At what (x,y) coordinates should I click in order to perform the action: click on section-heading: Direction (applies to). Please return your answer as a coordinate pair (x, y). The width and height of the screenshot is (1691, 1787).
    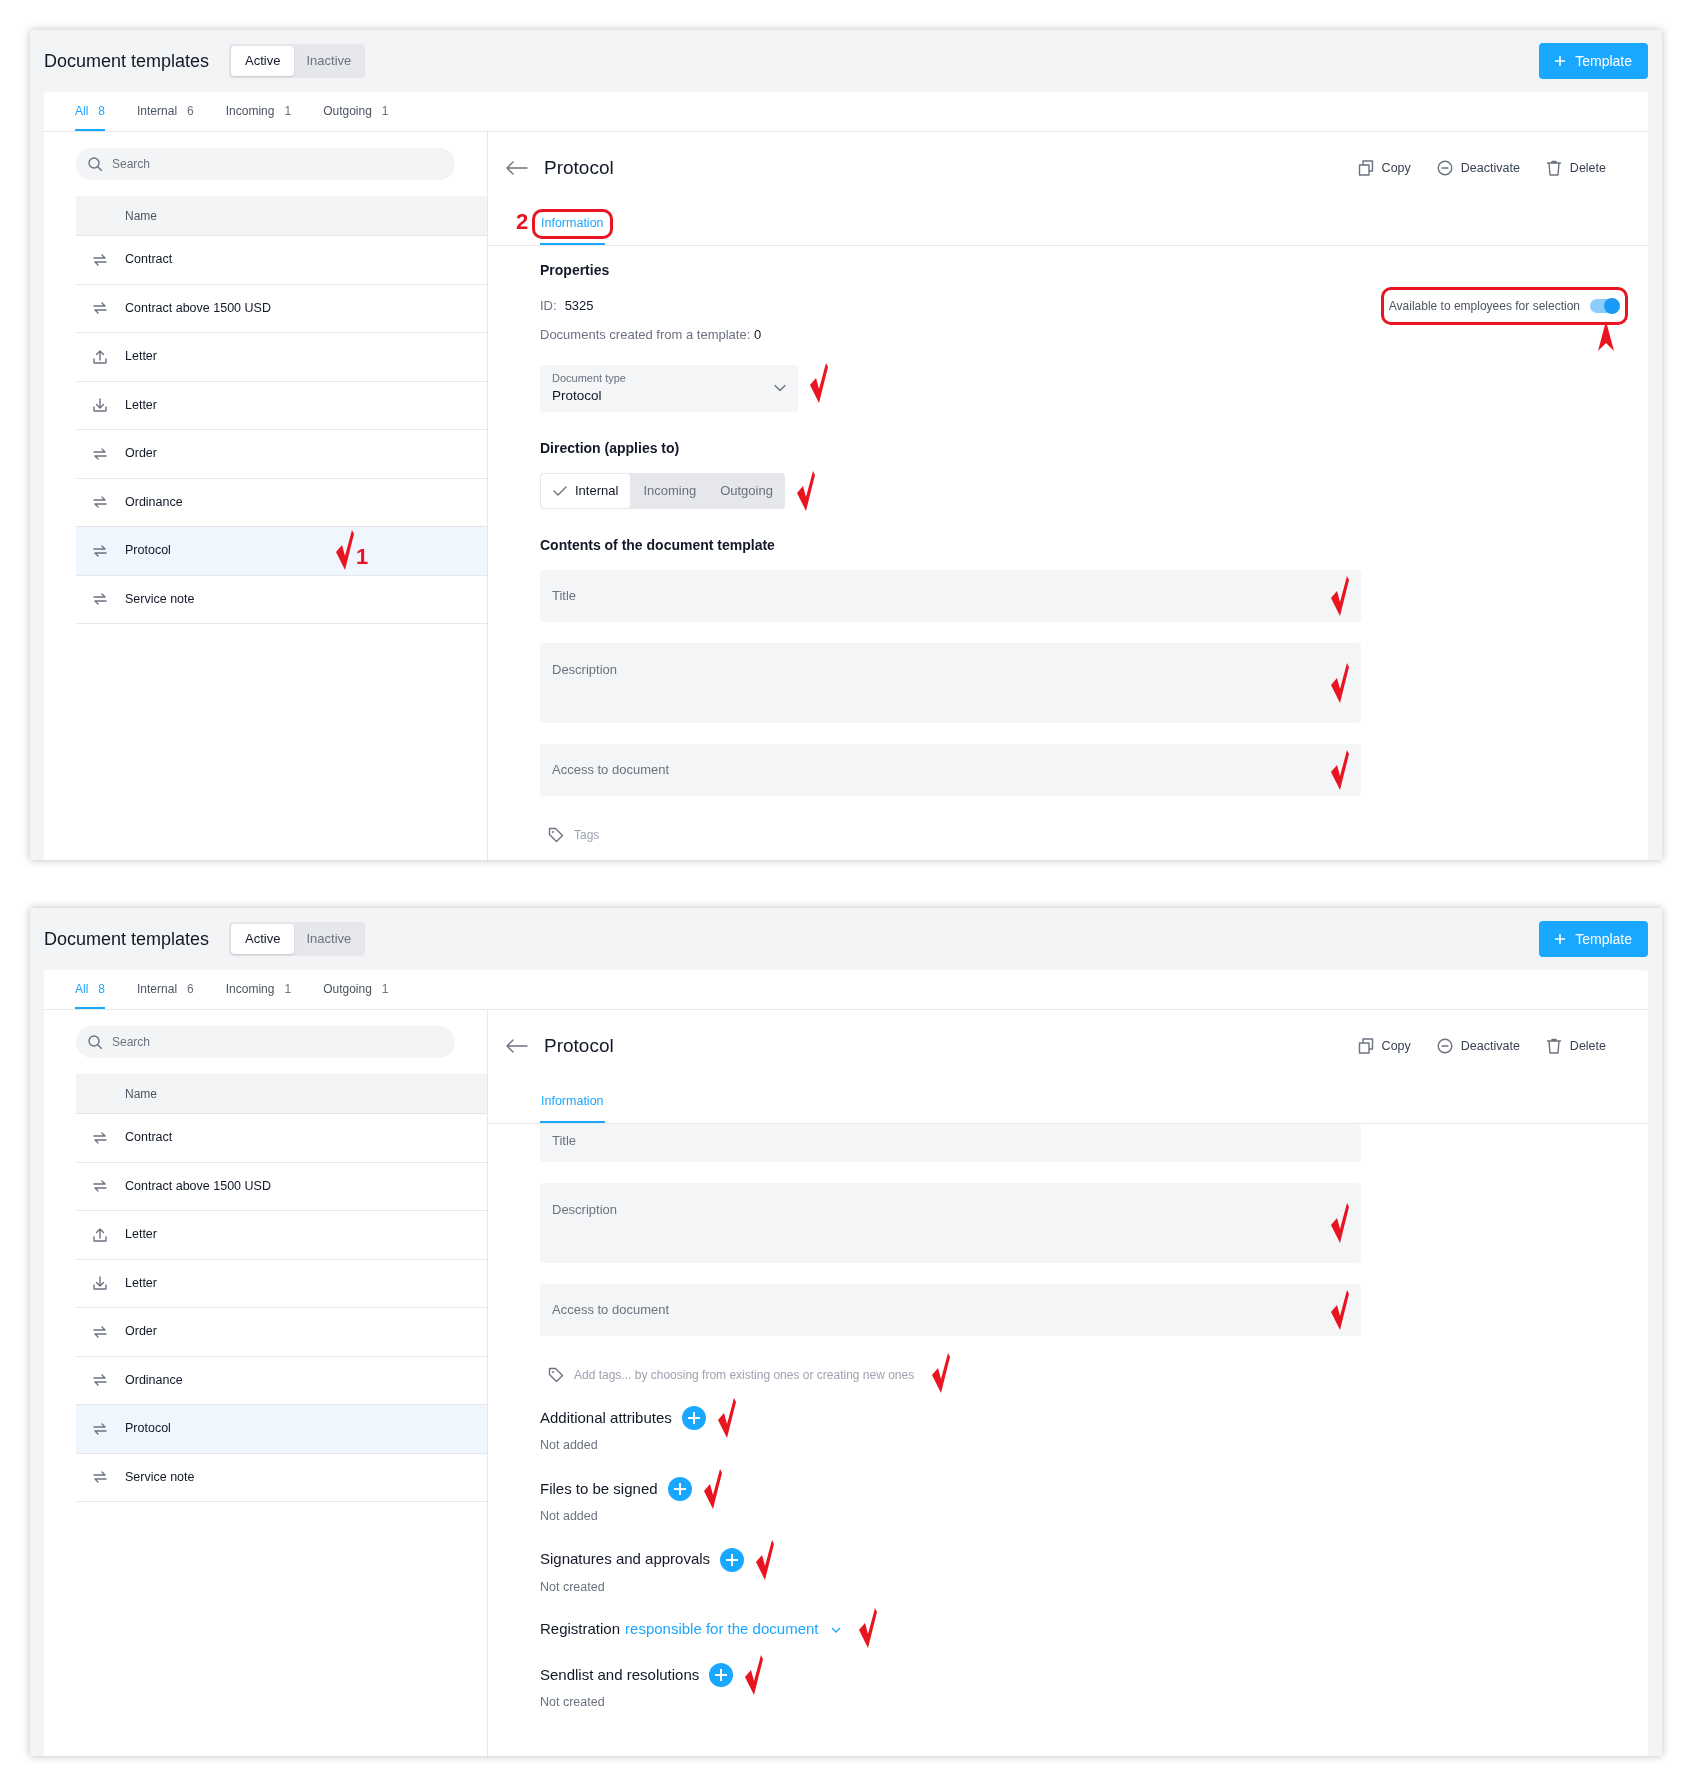
    Looking at the image, I should click on (610, 447).